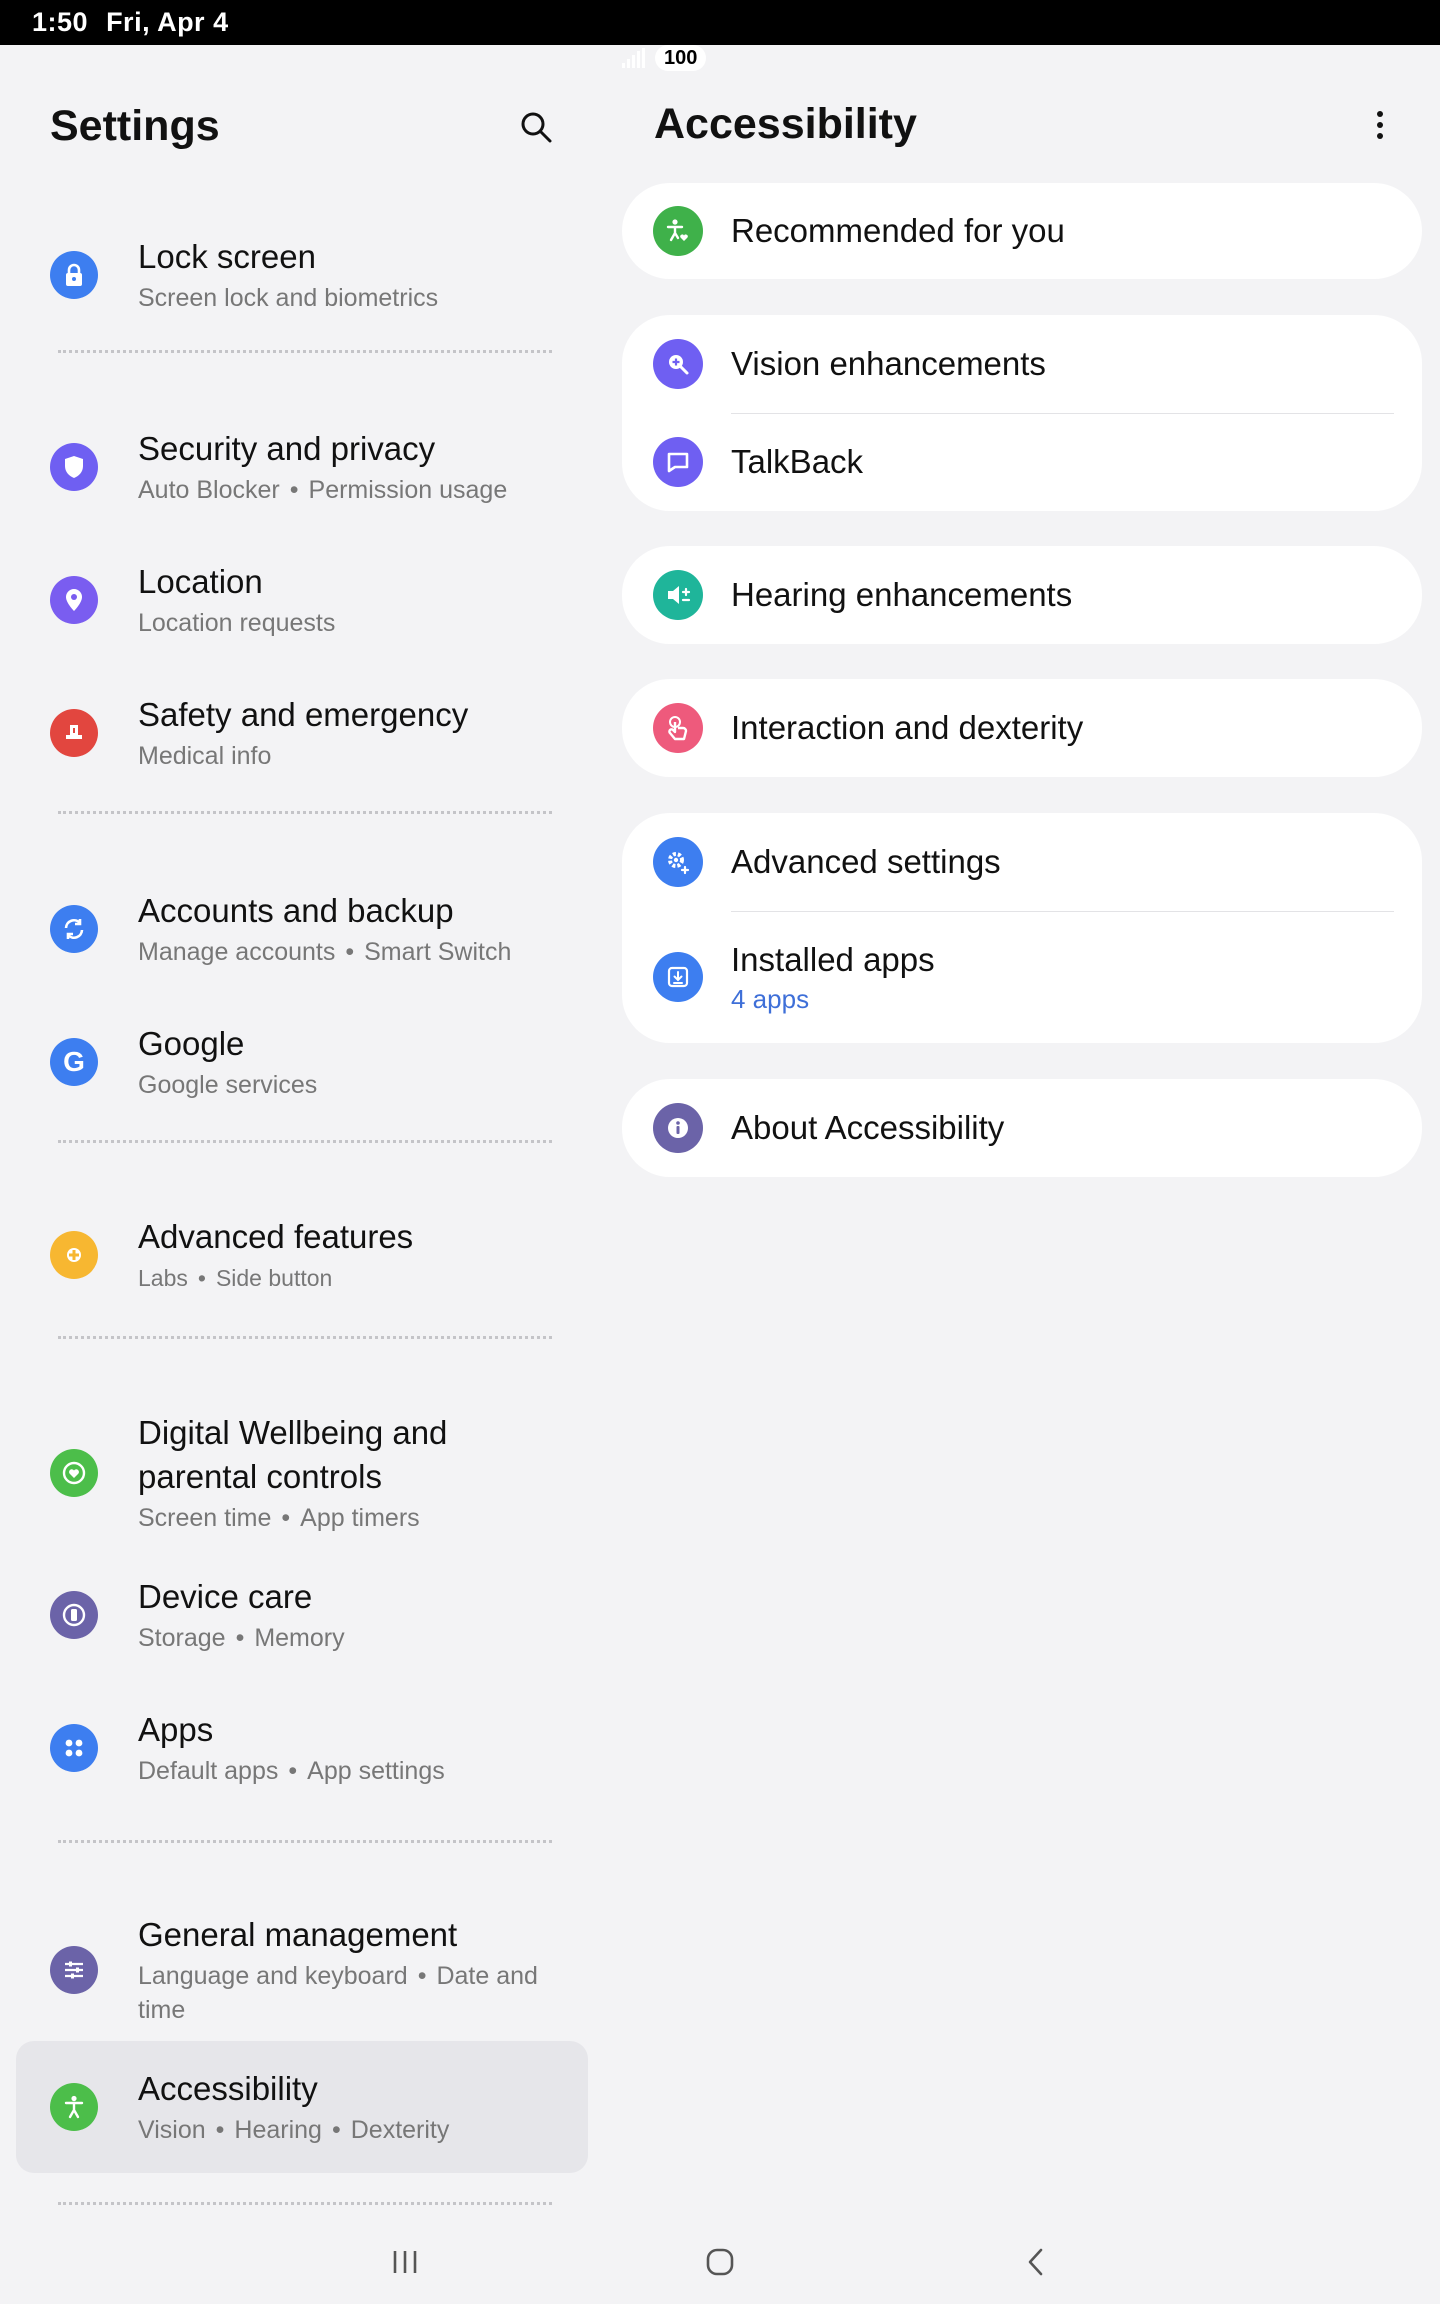 The height and width of the screenshot is (2304, 1440). What do you see at coordinates (310, 126) in the screenshot?
I see `settings-header: Settings` at bounding box center [310, 126].